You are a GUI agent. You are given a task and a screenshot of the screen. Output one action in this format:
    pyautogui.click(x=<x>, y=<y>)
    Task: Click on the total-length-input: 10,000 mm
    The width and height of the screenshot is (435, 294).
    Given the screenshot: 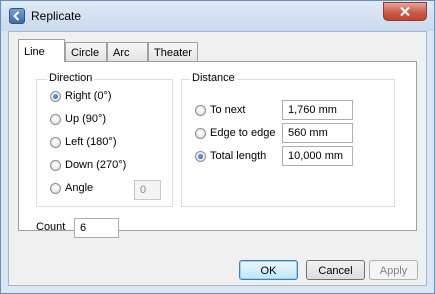 What is the action you would take?
    pyautogui.click(x=317, y=156)
    